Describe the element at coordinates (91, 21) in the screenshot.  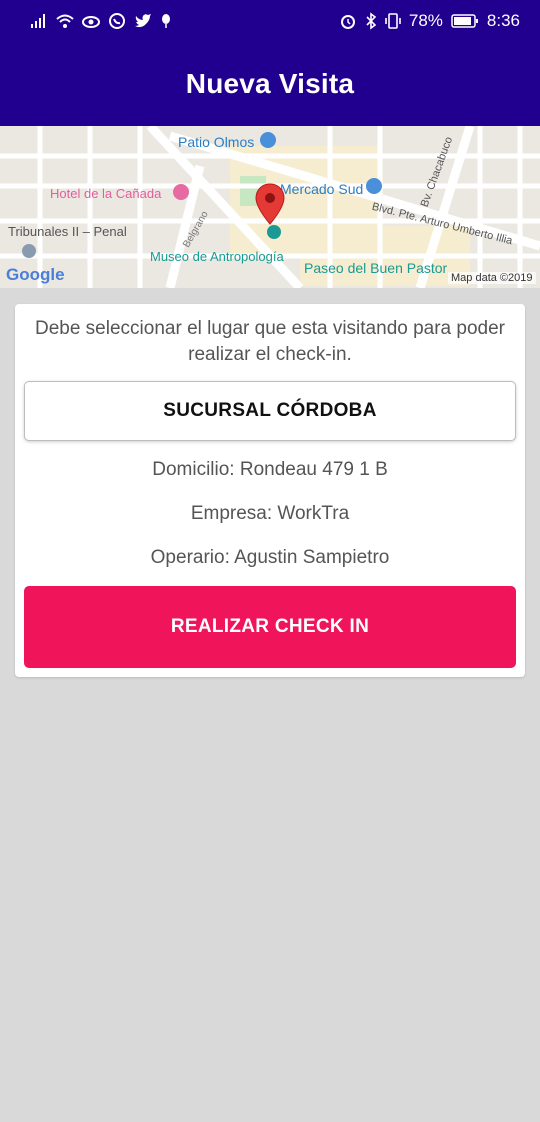
I see `eye-icon` at that location.